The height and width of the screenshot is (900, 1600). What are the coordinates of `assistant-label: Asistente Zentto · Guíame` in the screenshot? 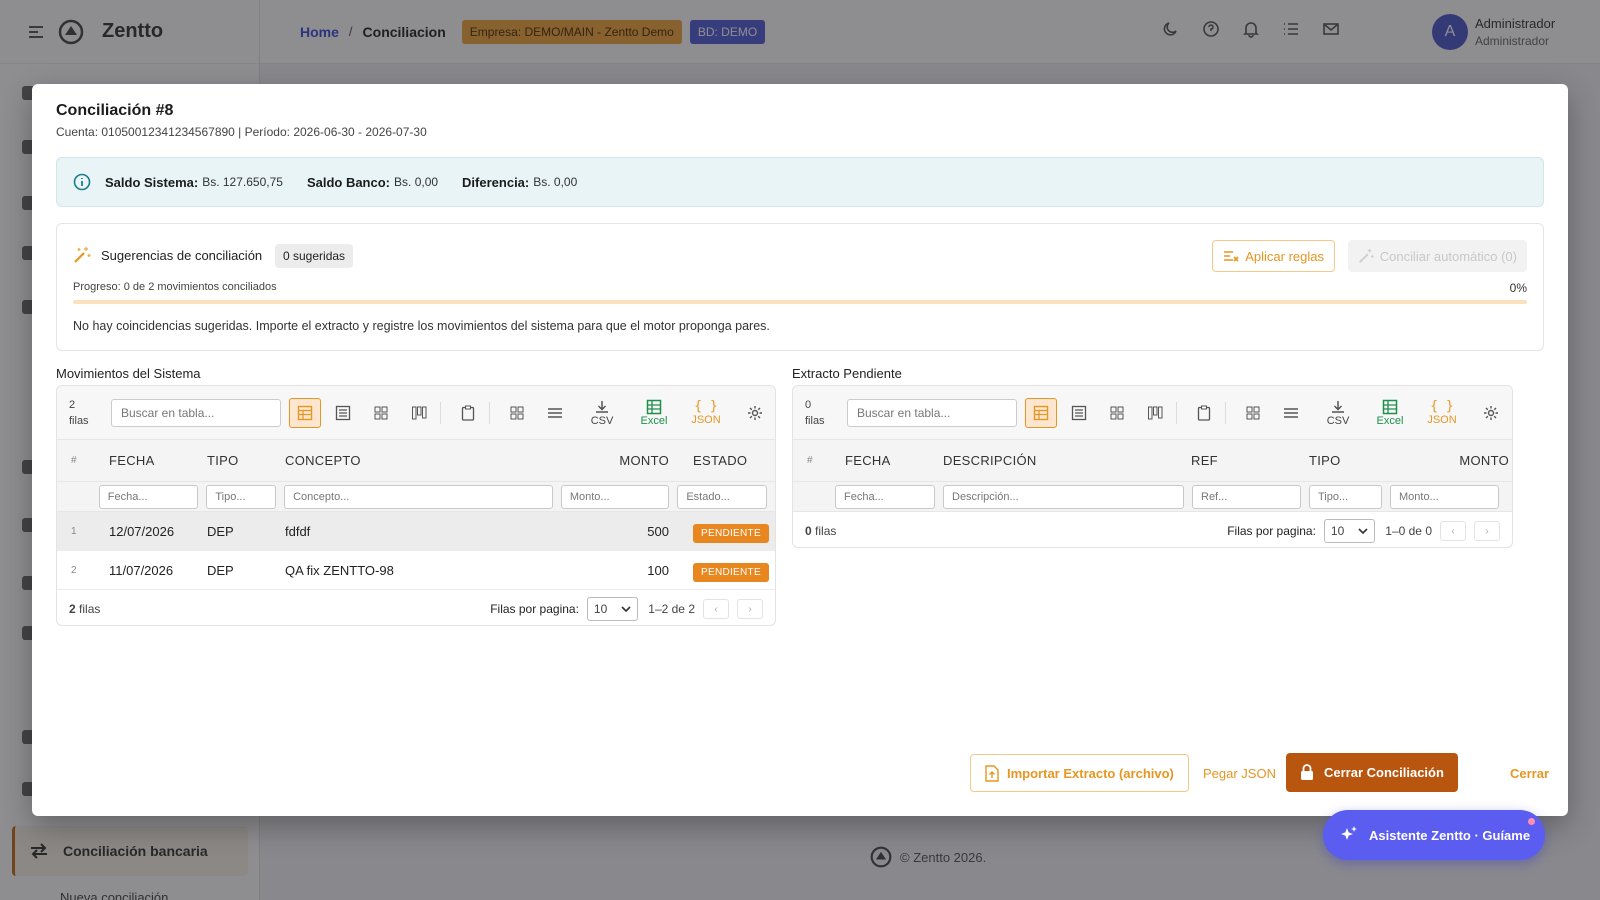 It's located at (1450, 835).